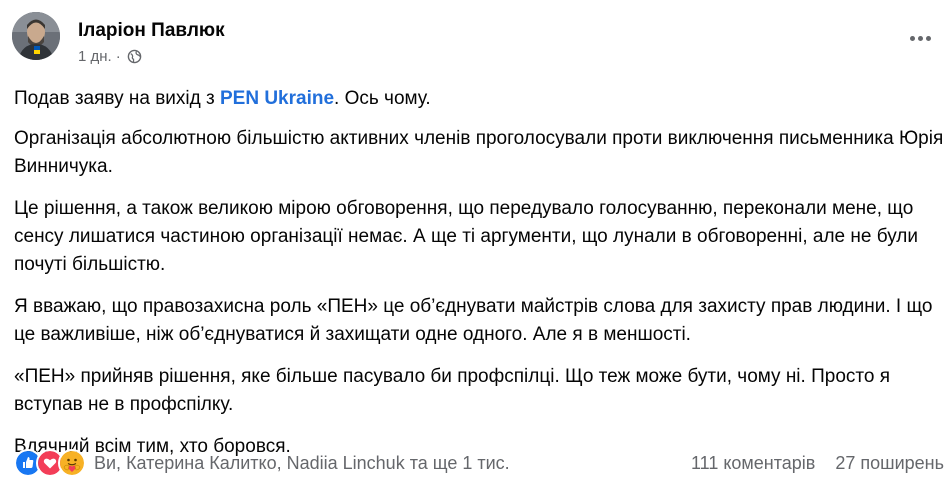 The image size is (950, 483). I want to click on care-icon, so click(72, 463).